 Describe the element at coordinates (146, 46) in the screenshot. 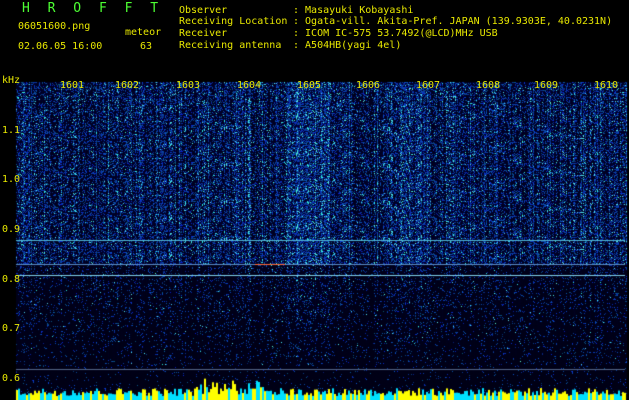

I see `meteor-count: 63` at that location.